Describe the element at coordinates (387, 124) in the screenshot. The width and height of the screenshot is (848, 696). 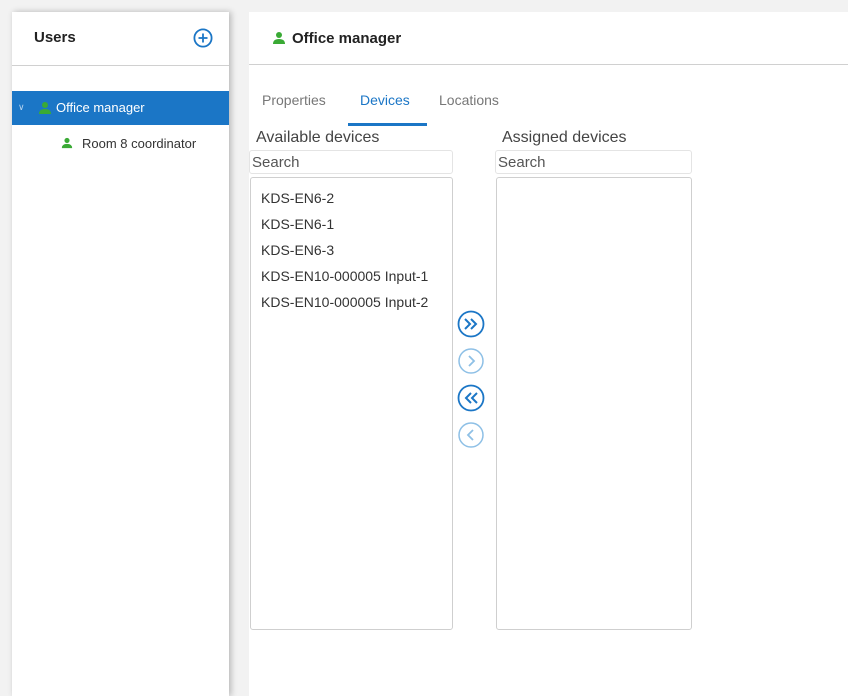
I see `active-tab-indicator` at that location.